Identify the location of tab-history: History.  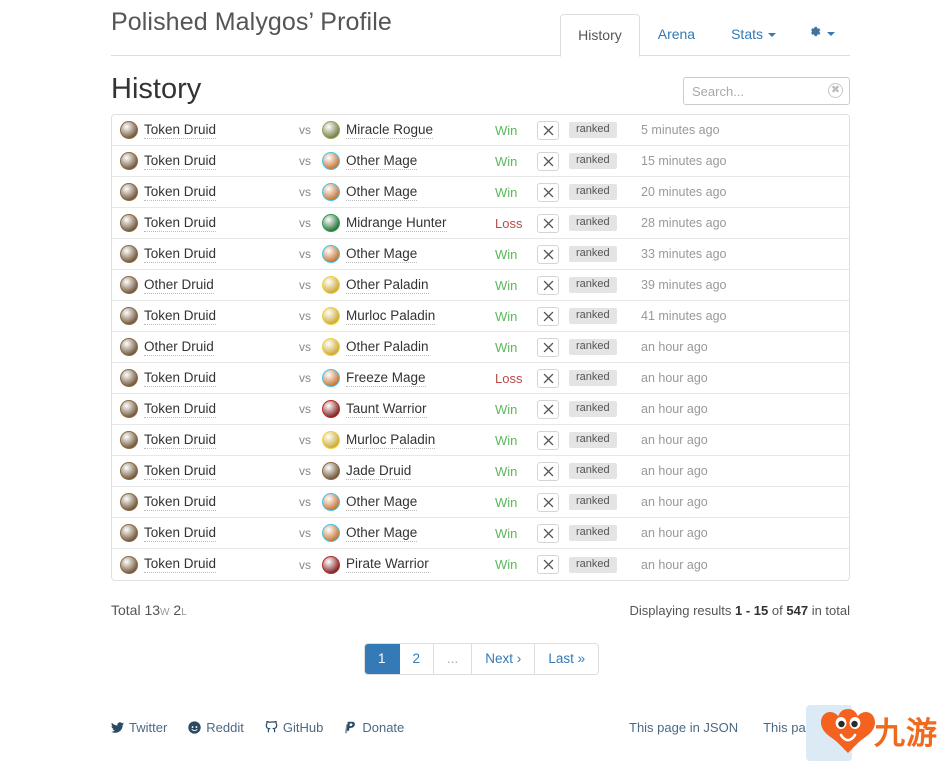
(600, 35).